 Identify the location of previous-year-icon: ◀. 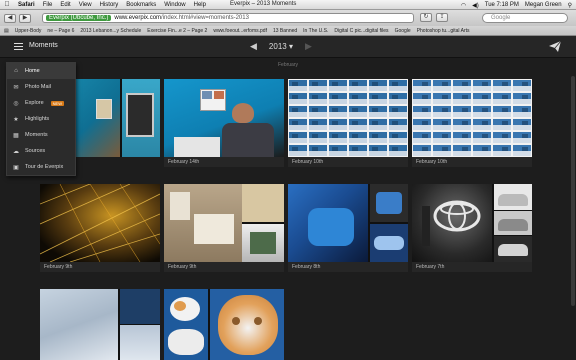
(253, 46).